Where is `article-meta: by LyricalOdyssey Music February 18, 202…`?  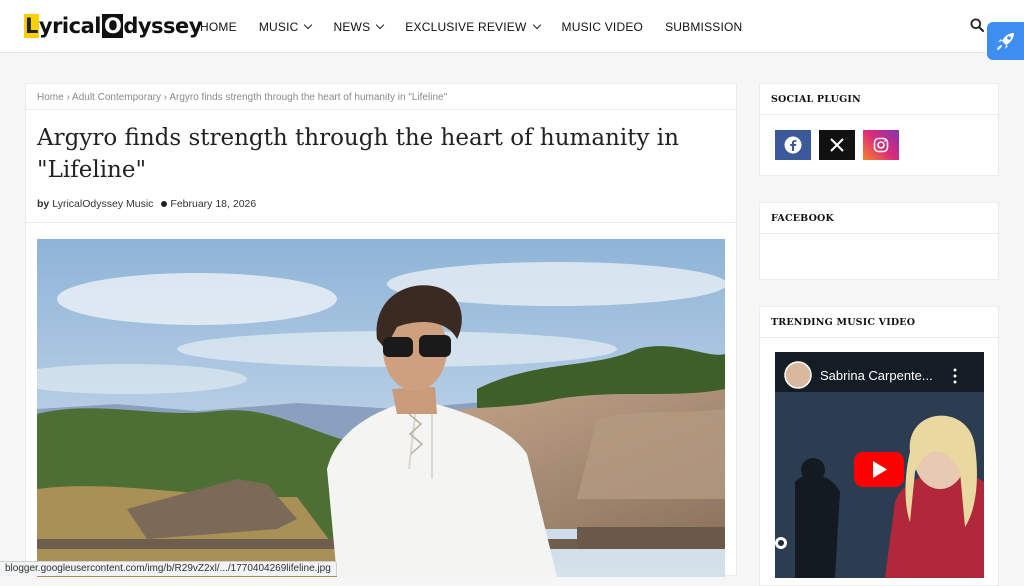 article-meta: by LyricalOdyssey Music February 18, 202… is located at coordinates (146, 204).